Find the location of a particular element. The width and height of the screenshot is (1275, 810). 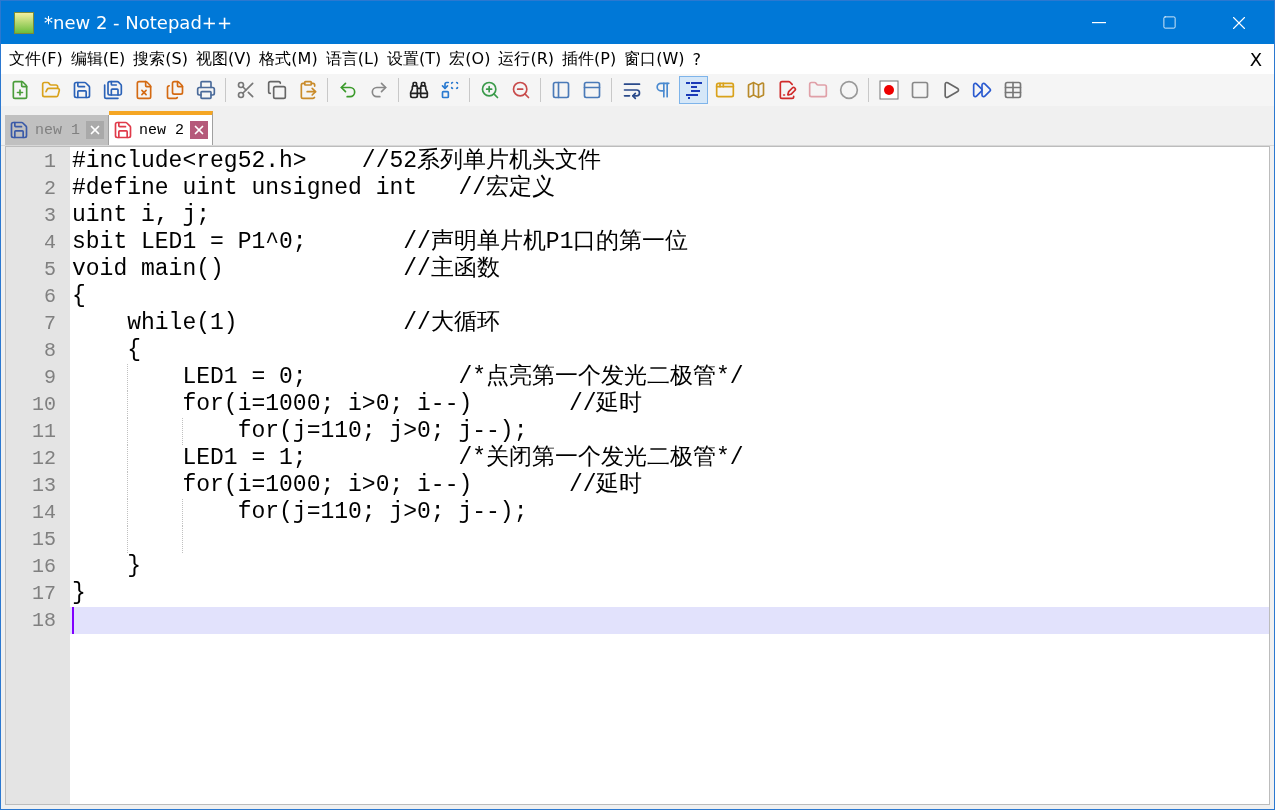

menu-item: 运行(R) is located at coordinates (526, 59).